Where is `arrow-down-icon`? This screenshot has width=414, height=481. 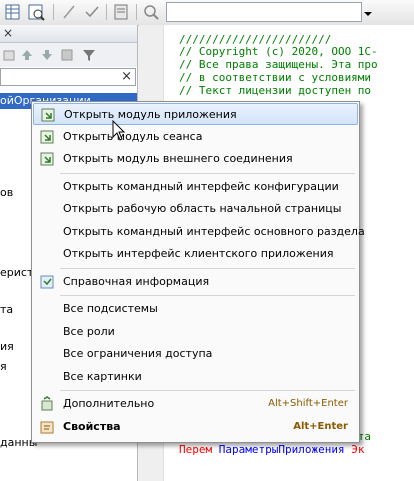 arrow-down-icon is located at coordinates (47, 55).